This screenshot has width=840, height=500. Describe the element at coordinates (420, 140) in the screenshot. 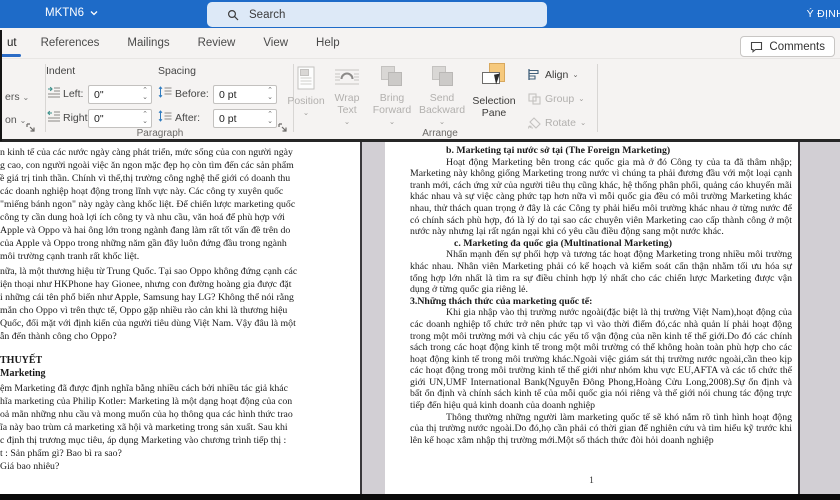

I see `ribbon-bottom-border` at that location.